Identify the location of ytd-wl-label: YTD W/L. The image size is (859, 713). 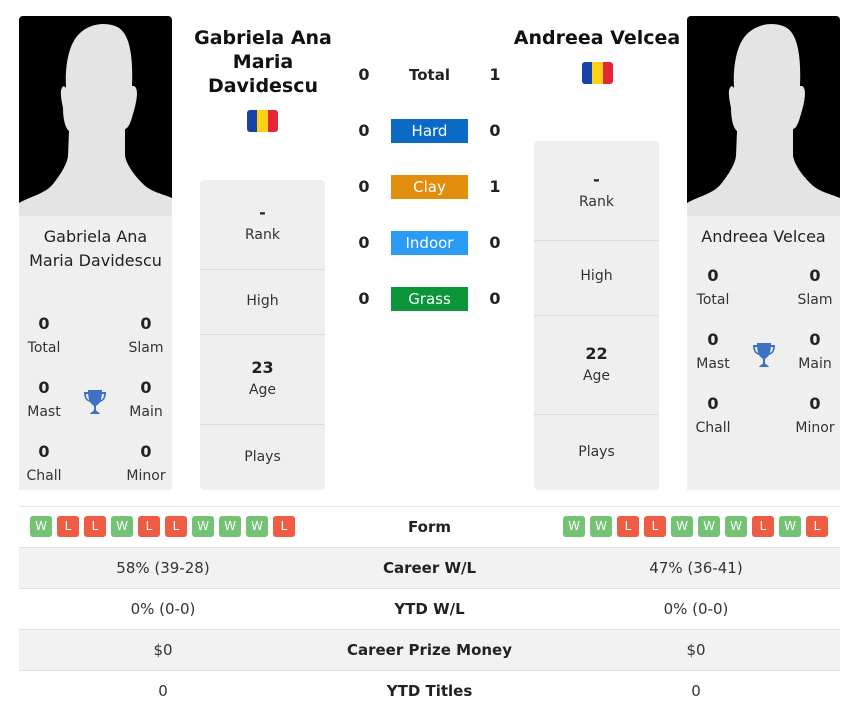
(429, 609).